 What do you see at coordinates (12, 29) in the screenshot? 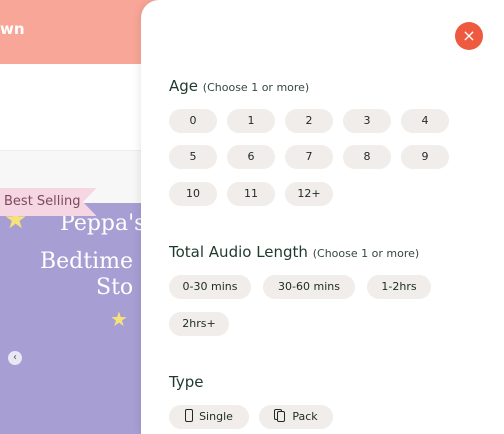
I see `header-text: wn` at bounding box center [12, 29].